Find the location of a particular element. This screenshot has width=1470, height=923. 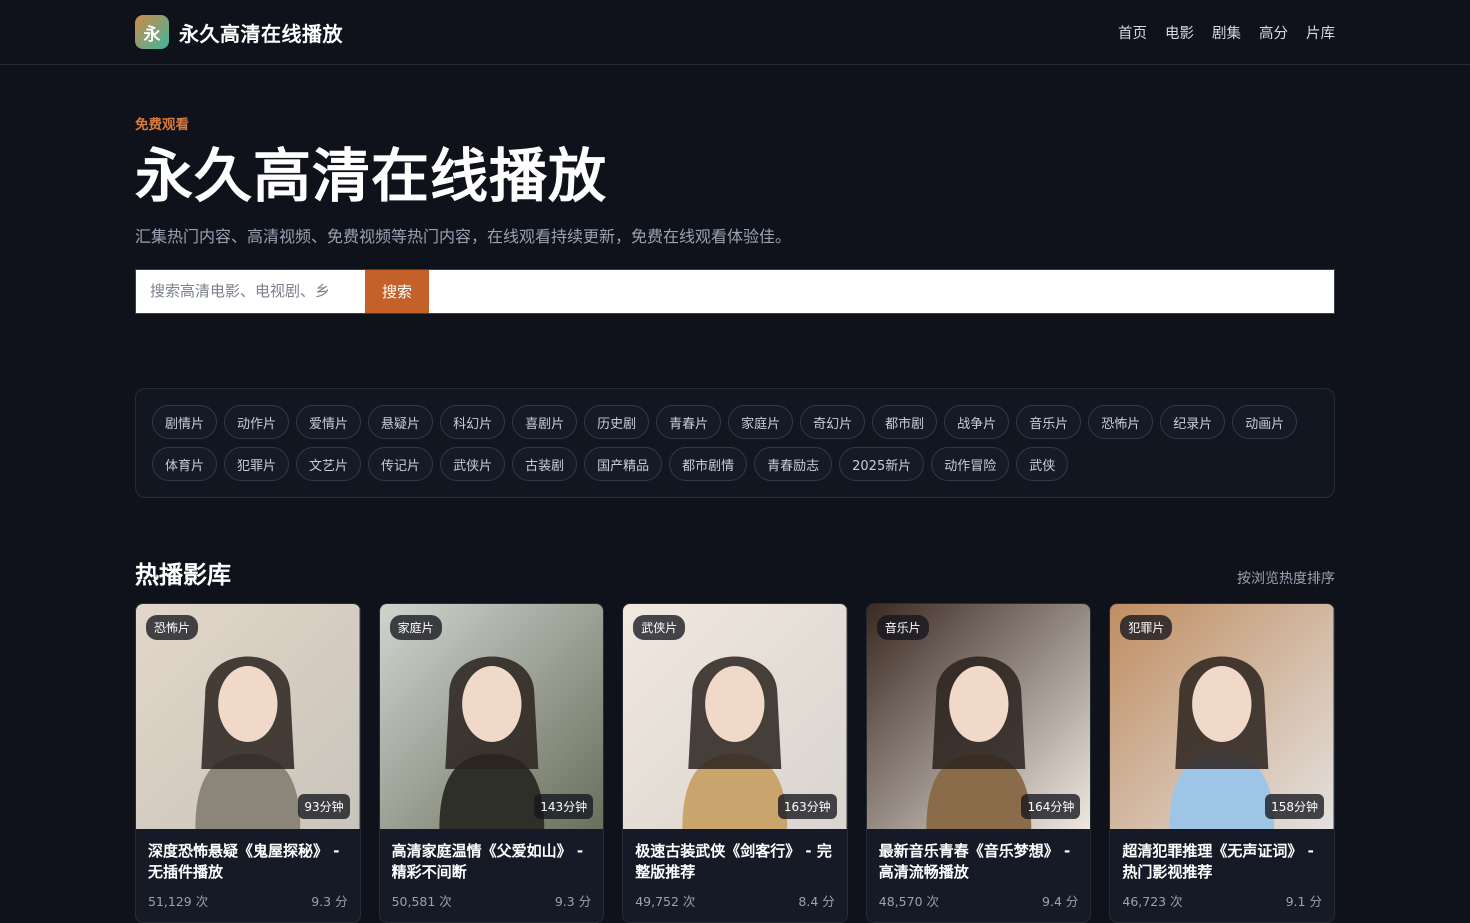

genre-badge: 家庭片 is located at coordinates (415, 627).